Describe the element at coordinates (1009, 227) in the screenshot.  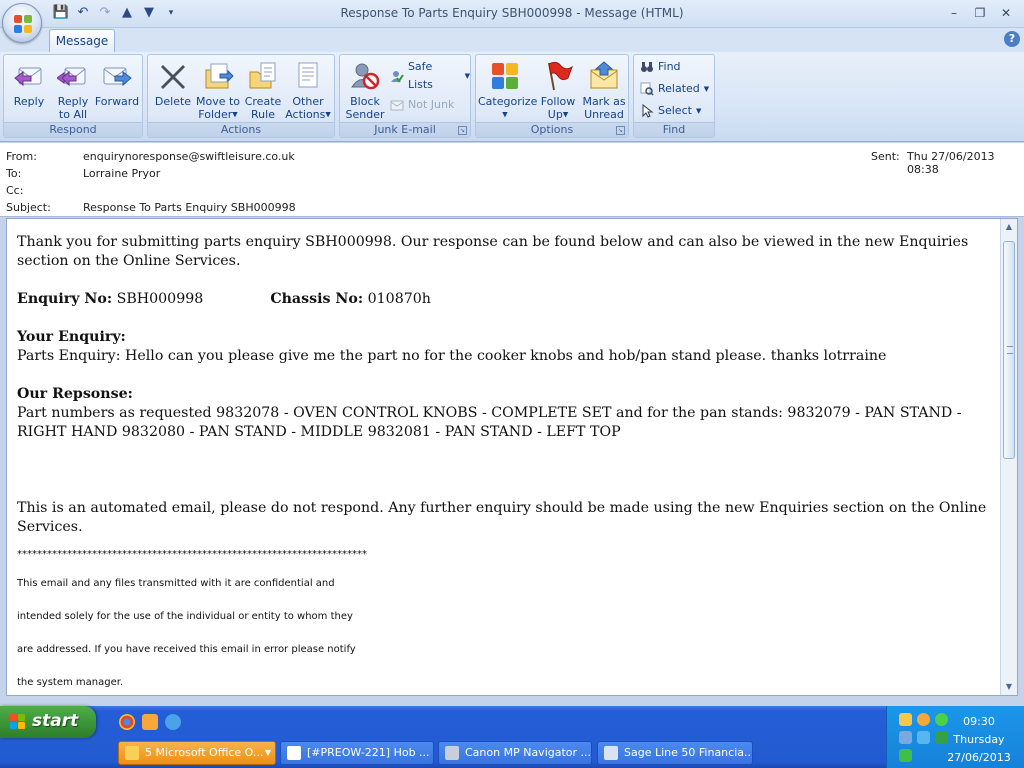
I see `scroll-up-icon: ▲` at that location.